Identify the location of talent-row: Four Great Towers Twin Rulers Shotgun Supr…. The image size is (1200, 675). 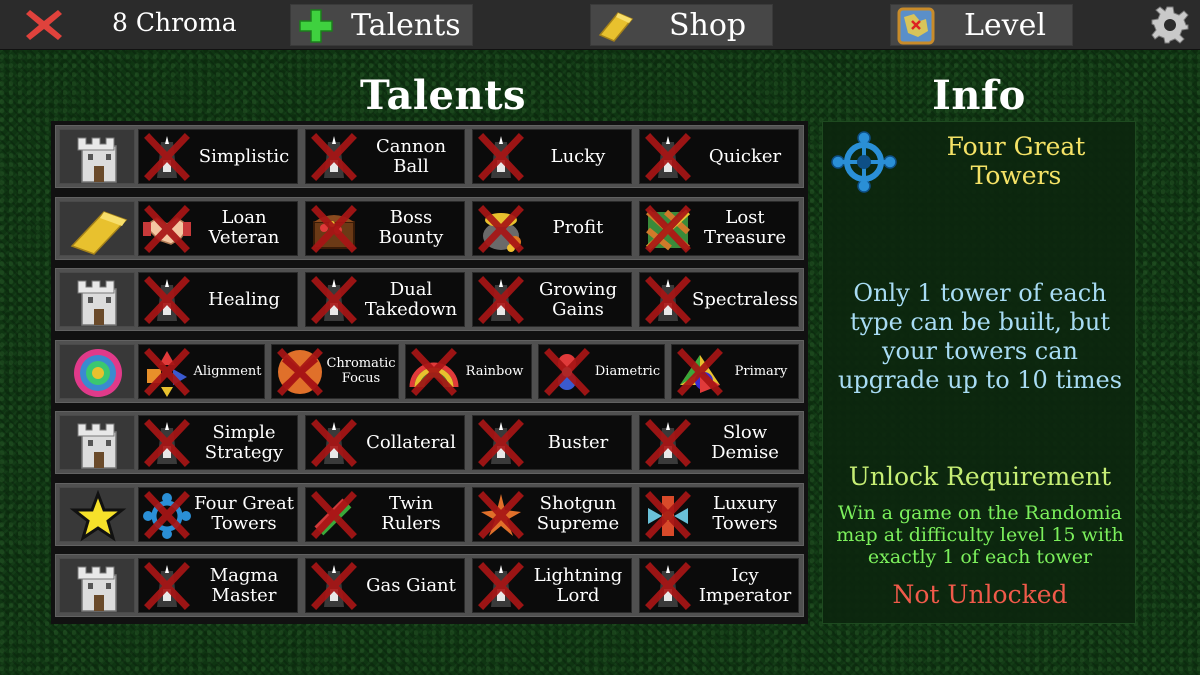
(429, 514).